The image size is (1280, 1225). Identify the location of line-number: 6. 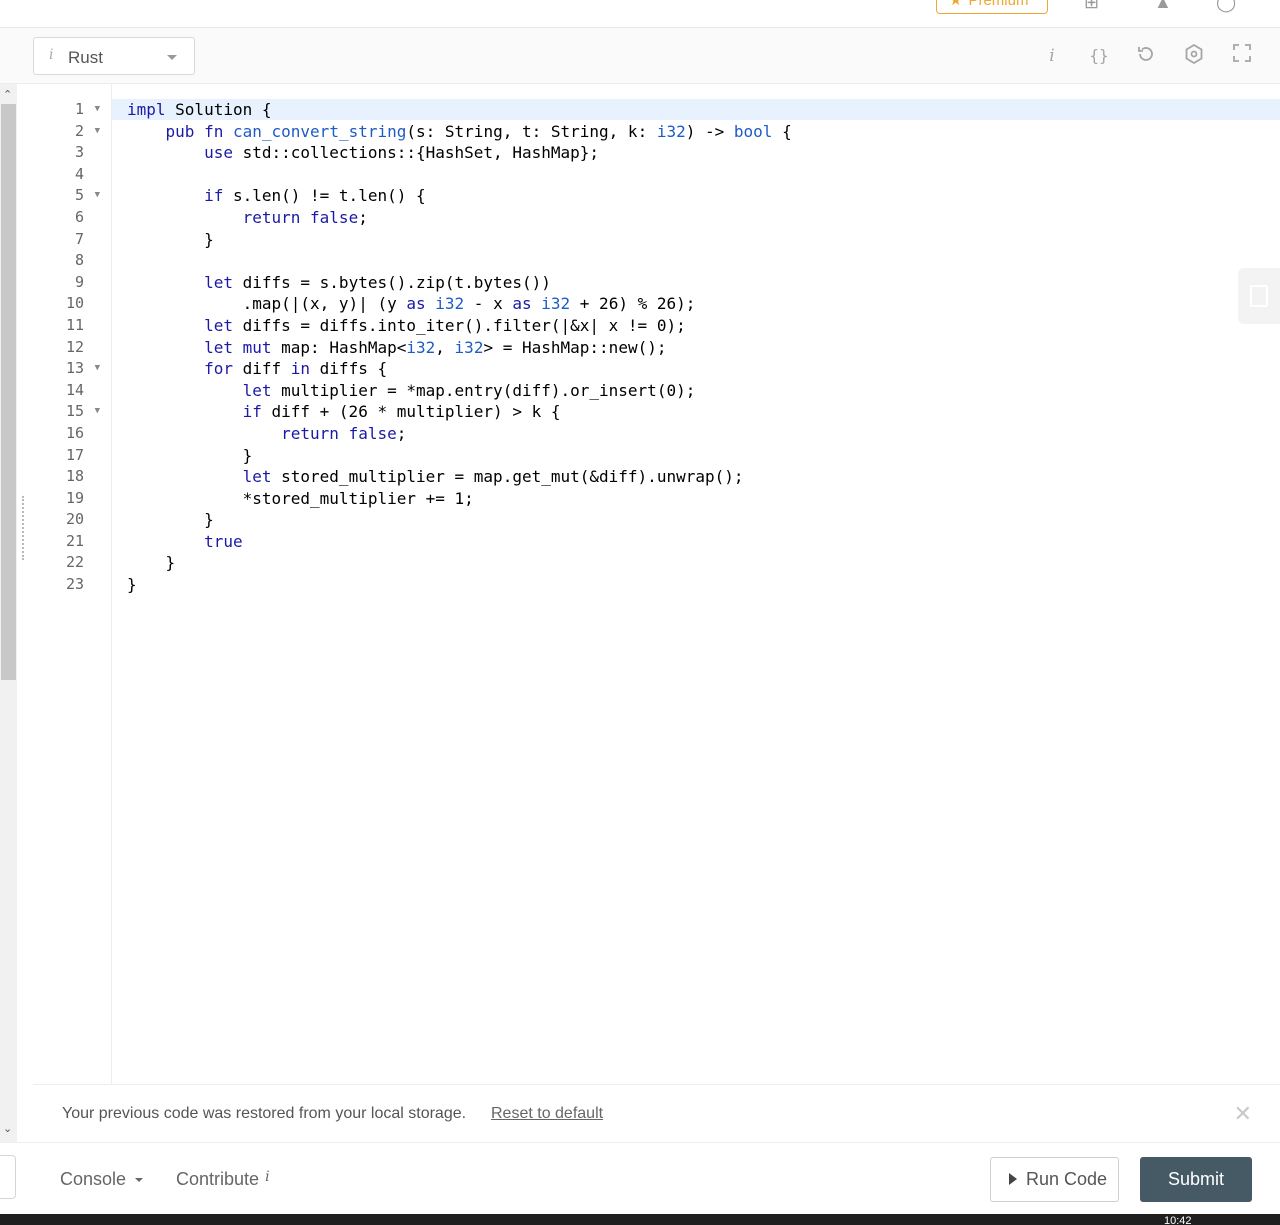
(79, 216).